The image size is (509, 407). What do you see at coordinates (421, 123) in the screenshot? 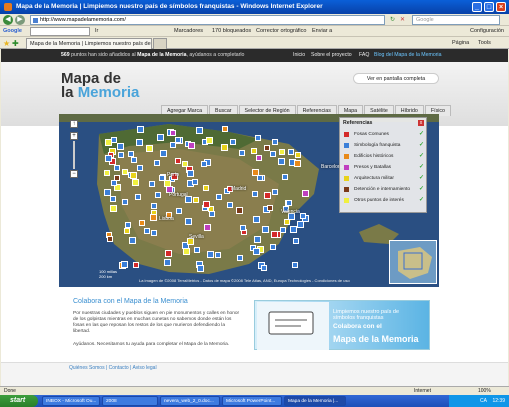
I see `legend-close-icon: x` at bounding box center [421, 123].